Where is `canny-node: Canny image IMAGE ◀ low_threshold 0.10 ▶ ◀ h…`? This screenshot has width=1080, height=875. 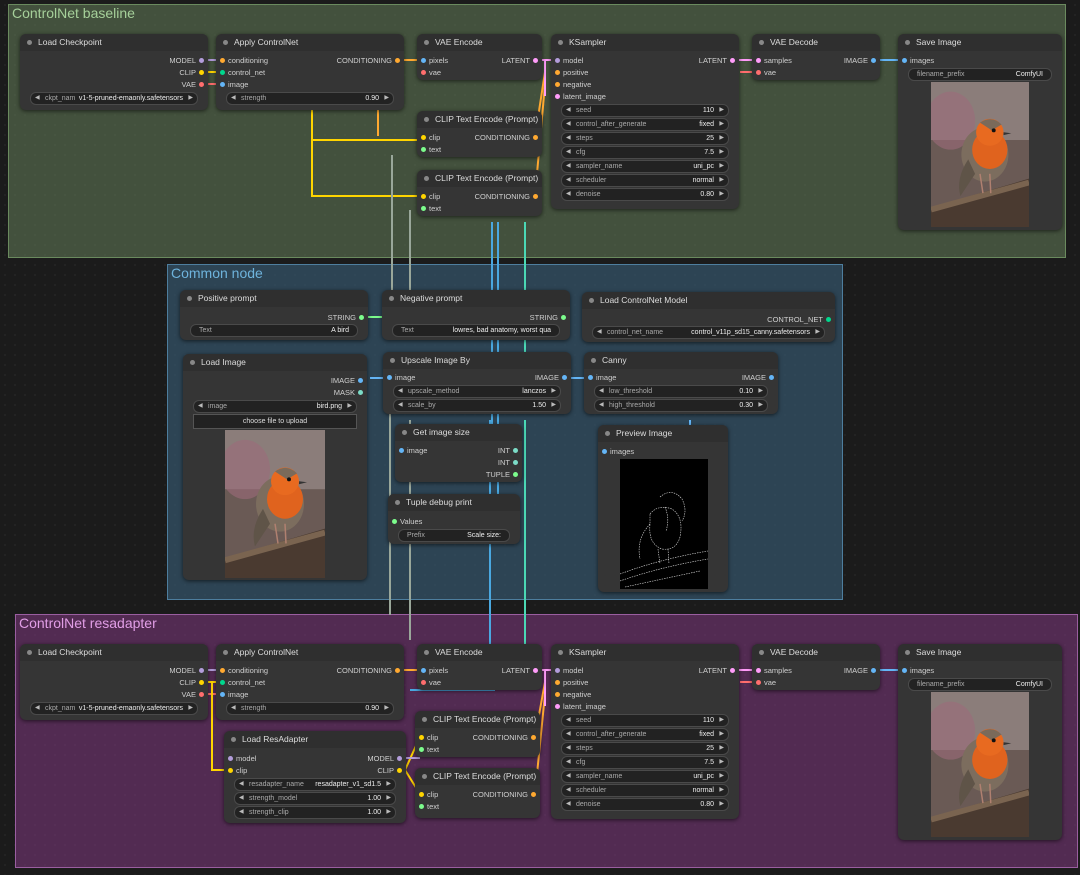
canny-node: Canny image IMAGE ◀ low_threshold 0.10 ▶ ◀ h… is located at coordinates (681, 383).